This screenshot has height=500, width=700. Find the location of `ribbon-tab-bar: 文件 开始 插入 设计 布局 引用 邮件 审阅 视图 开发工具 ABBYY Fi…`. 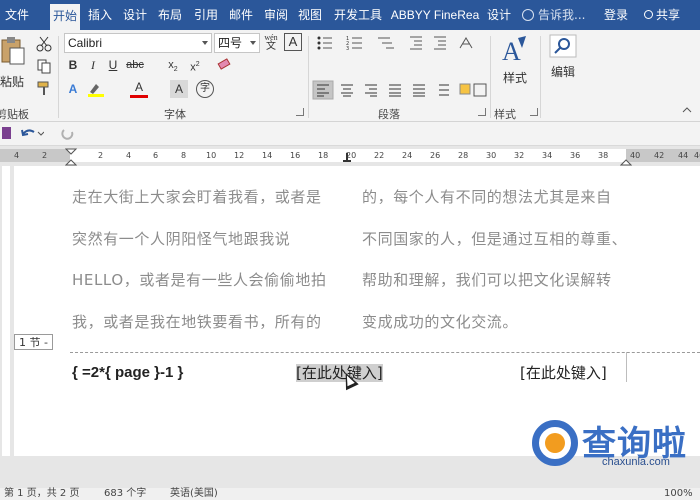

ribbon-tab-bar: 文件 开始 插入 设计 布局 引用 邮件 审阅 视图 开发工具 ABBYY Fi… is located at coordinates (350, 15).